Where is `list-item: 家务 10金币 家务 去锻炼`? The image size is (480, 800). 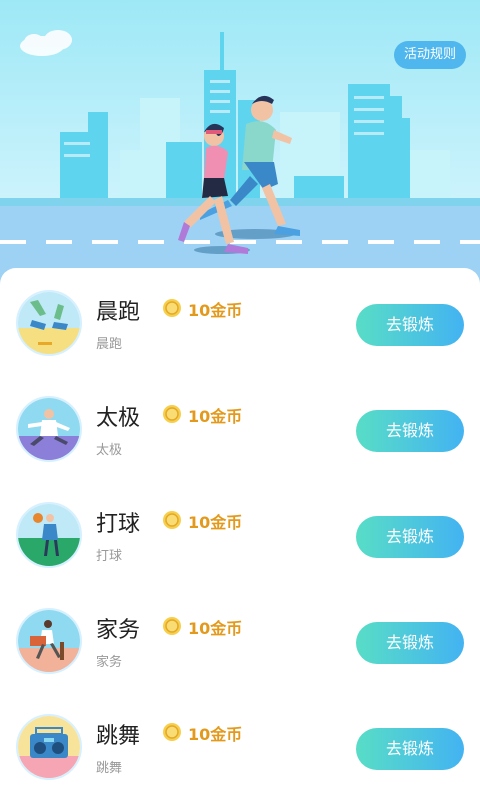 list-item: 家务 10金币 家务 去锻炼 is located at coordinates (240, 639).